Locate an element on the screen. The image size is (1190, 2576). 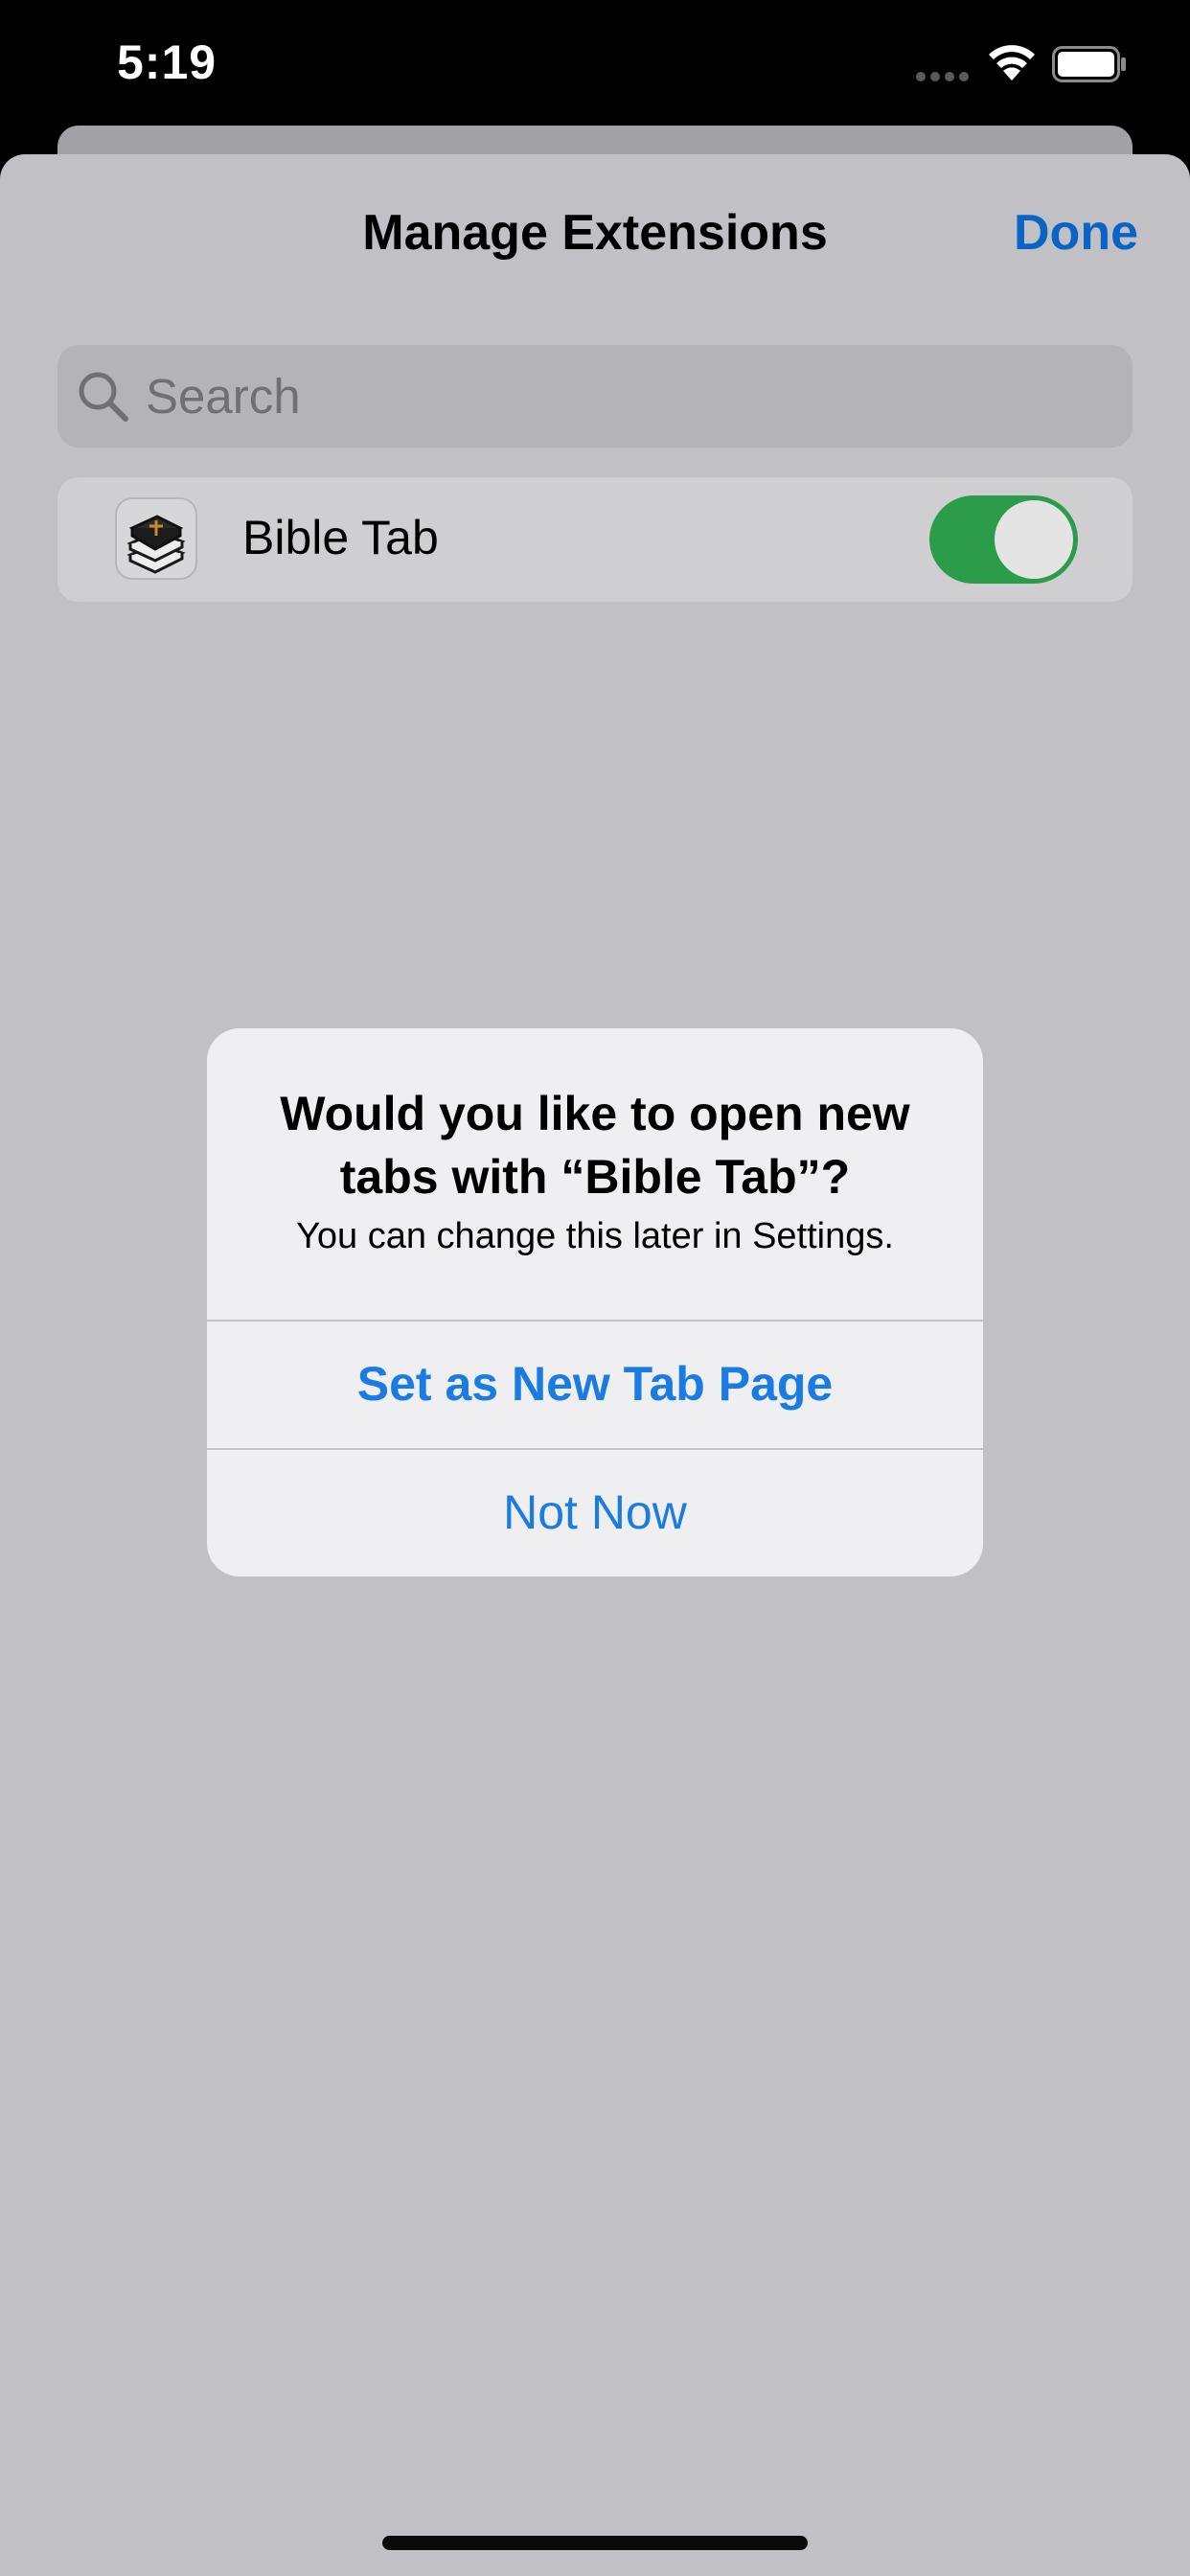
extension-row-bible-tab: Bible Tab is located at coordinates (595, 539).